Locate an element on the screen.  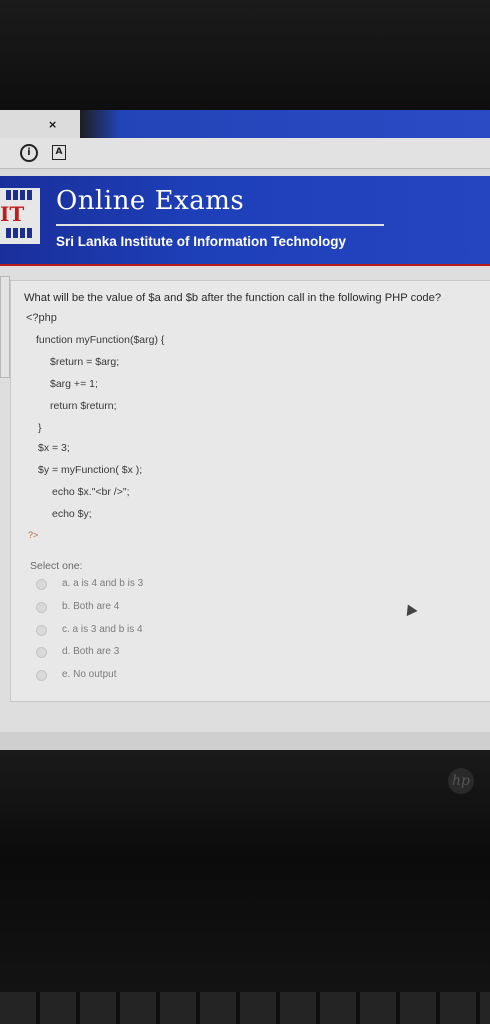
code-line: return $return; is located at coordinates (83, 406).